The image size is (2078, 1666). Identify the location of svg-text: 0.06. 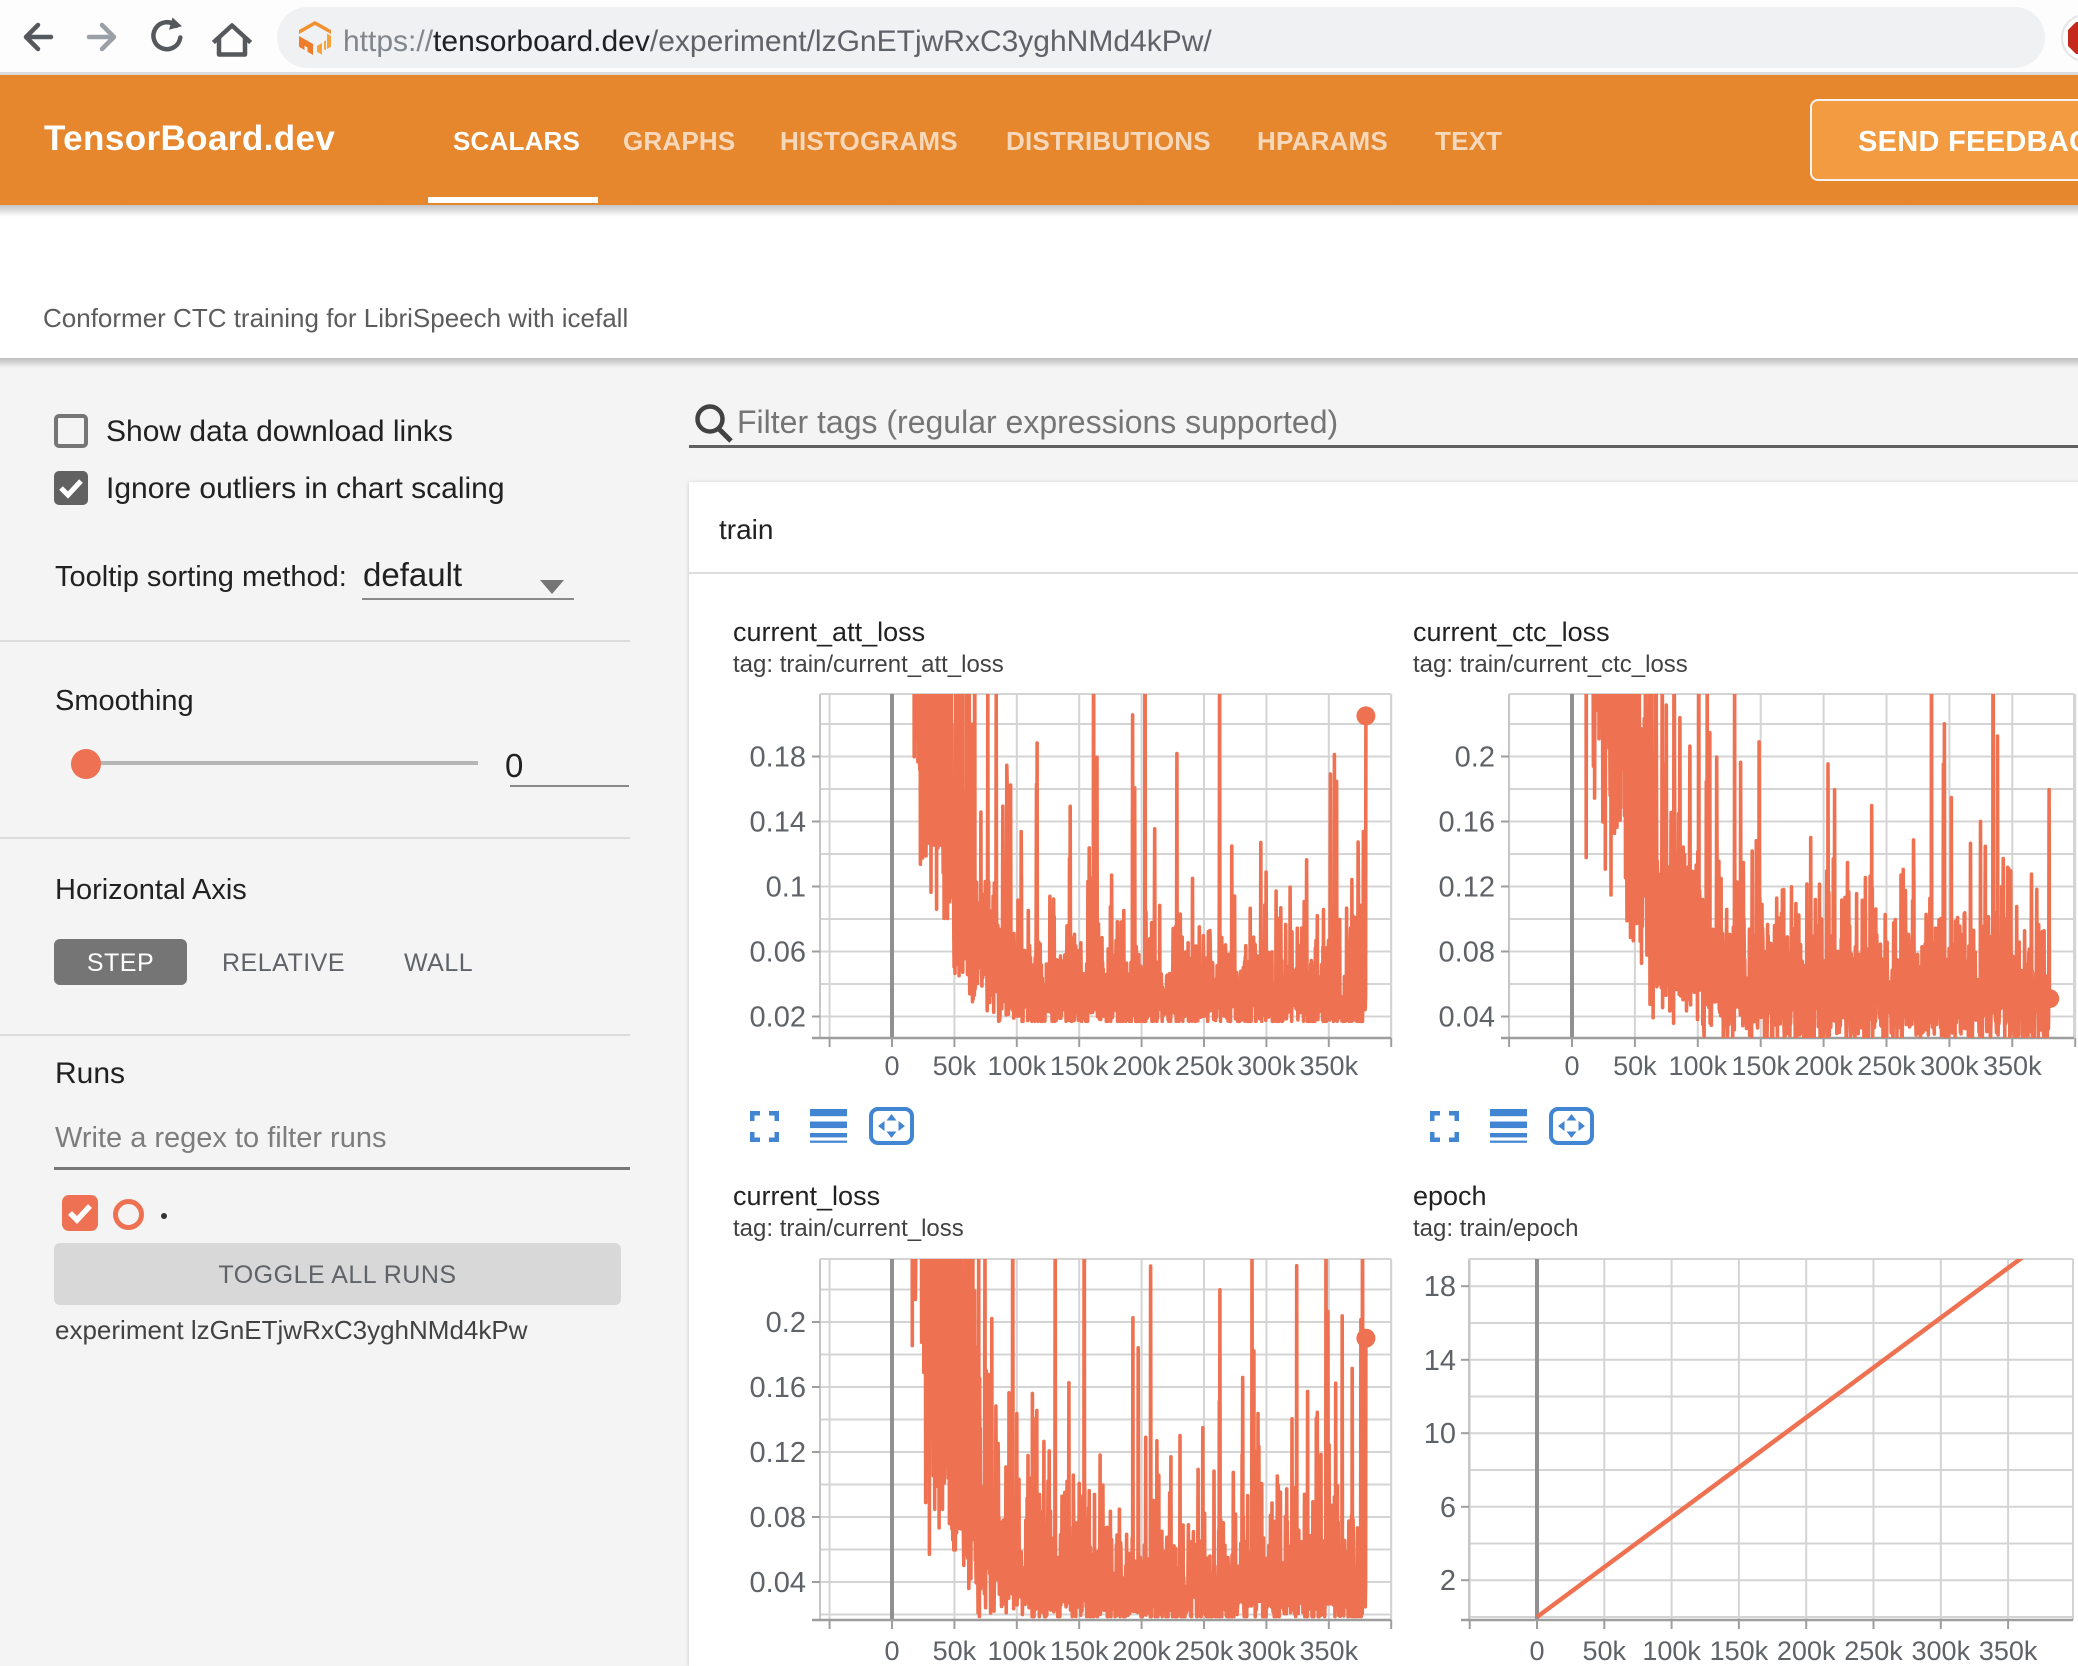
(778, 953).